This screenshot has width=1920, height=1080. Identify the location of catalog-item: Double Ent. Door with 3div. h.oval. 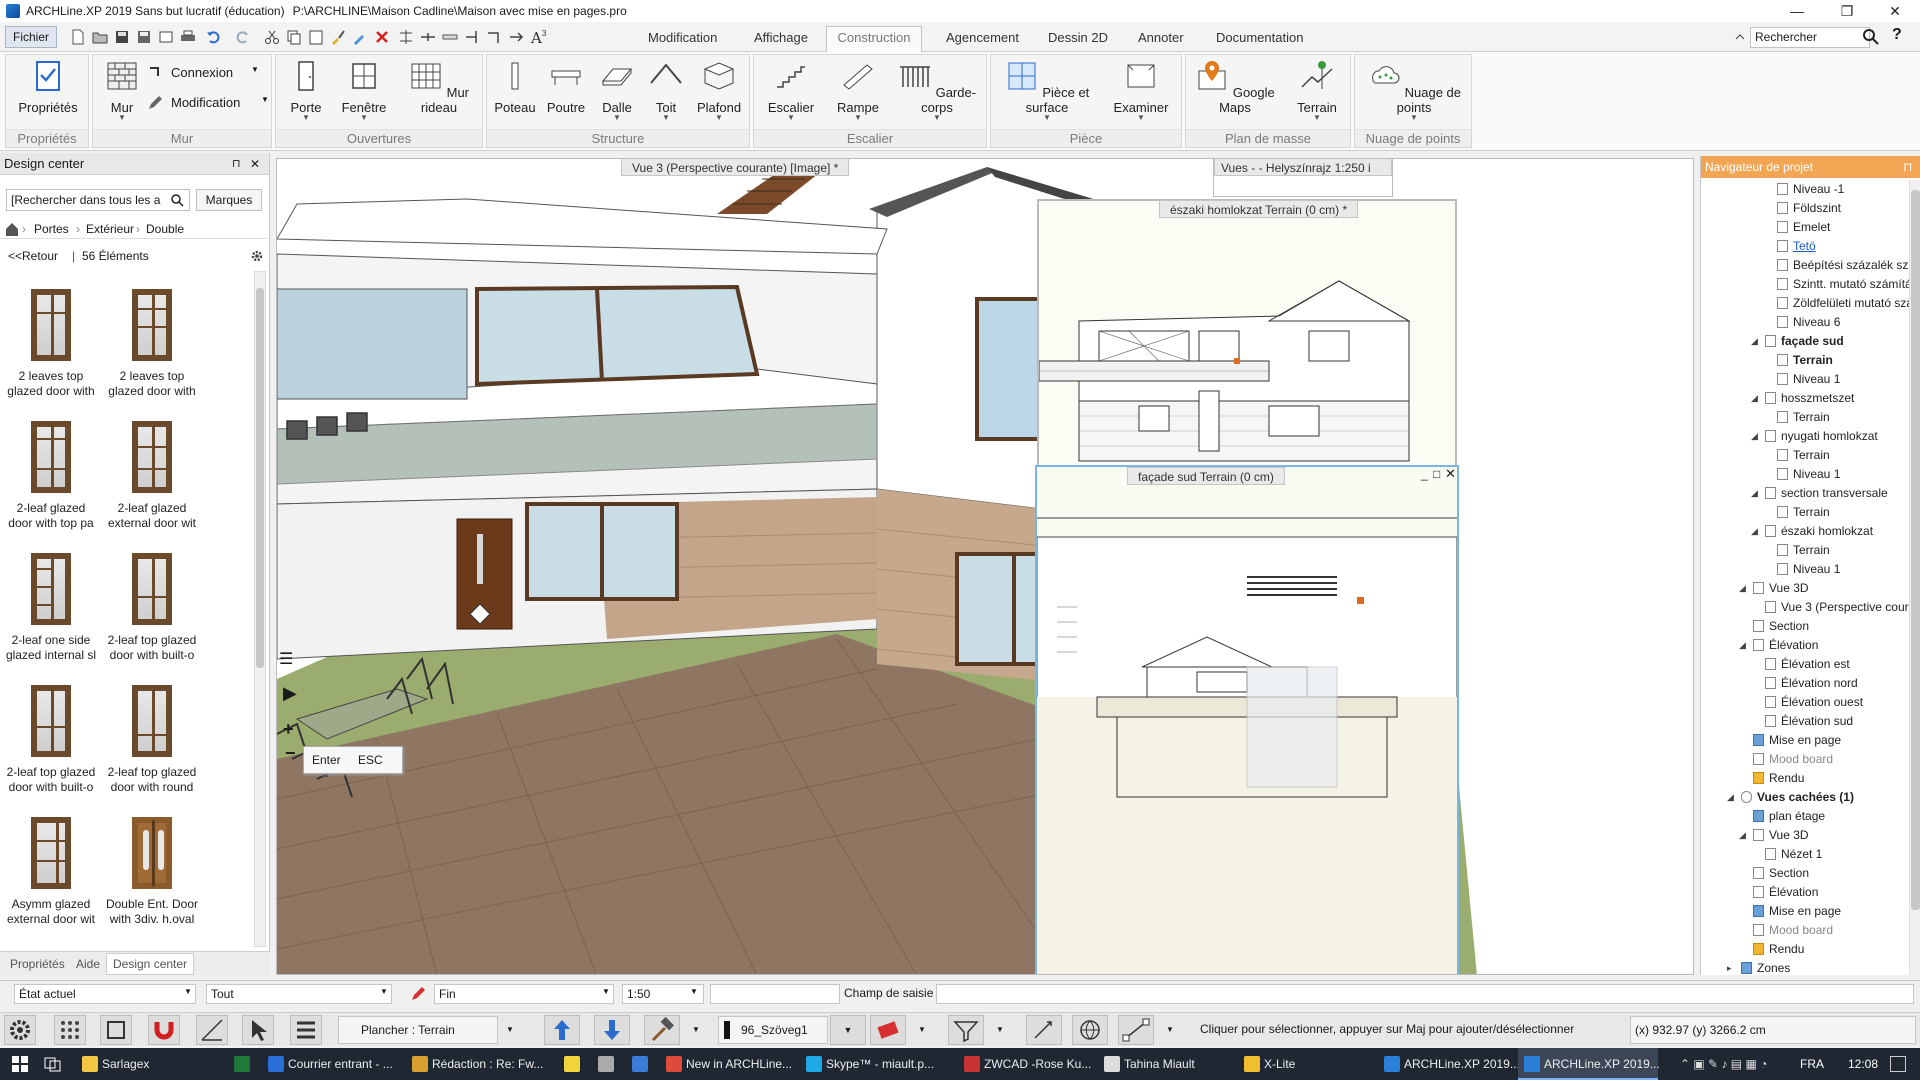
(152, 872).